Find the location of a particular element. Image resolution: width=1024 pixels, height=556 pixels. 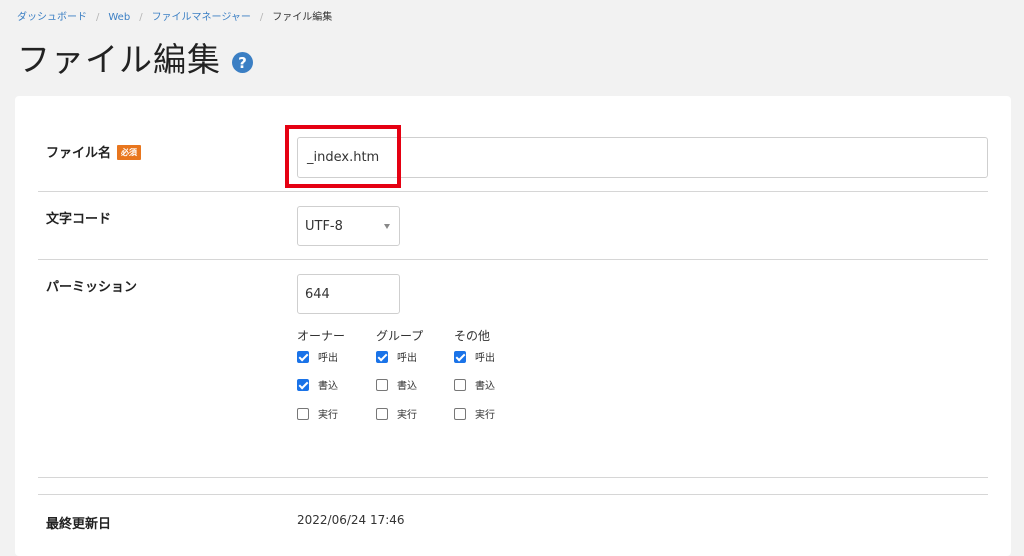

breadcrumb: ダッシュボード / Web / ファイルマネージャー / ファイル編集 is located at coordinates (174, 18).